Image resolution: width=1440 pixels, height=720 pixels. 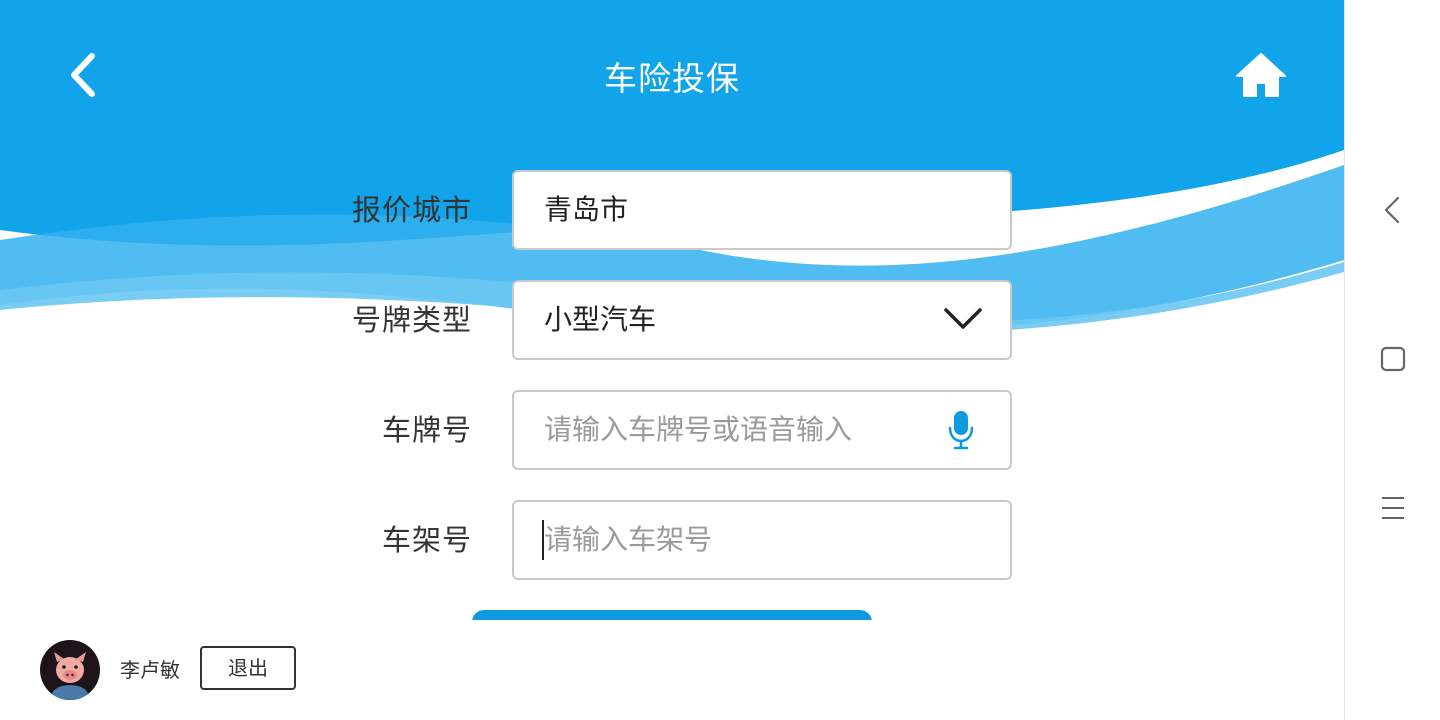 I want to click on city-value: 青岛市, so click(x=586, y=209).